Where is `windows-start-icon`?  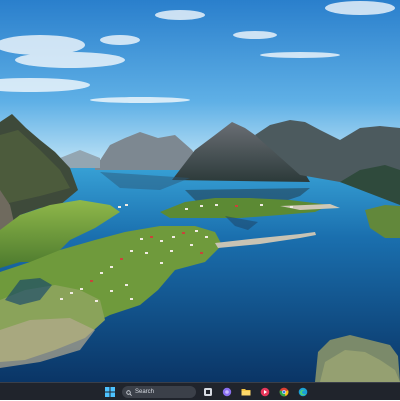 windows-start-icon is located at coordinates (110, 392).